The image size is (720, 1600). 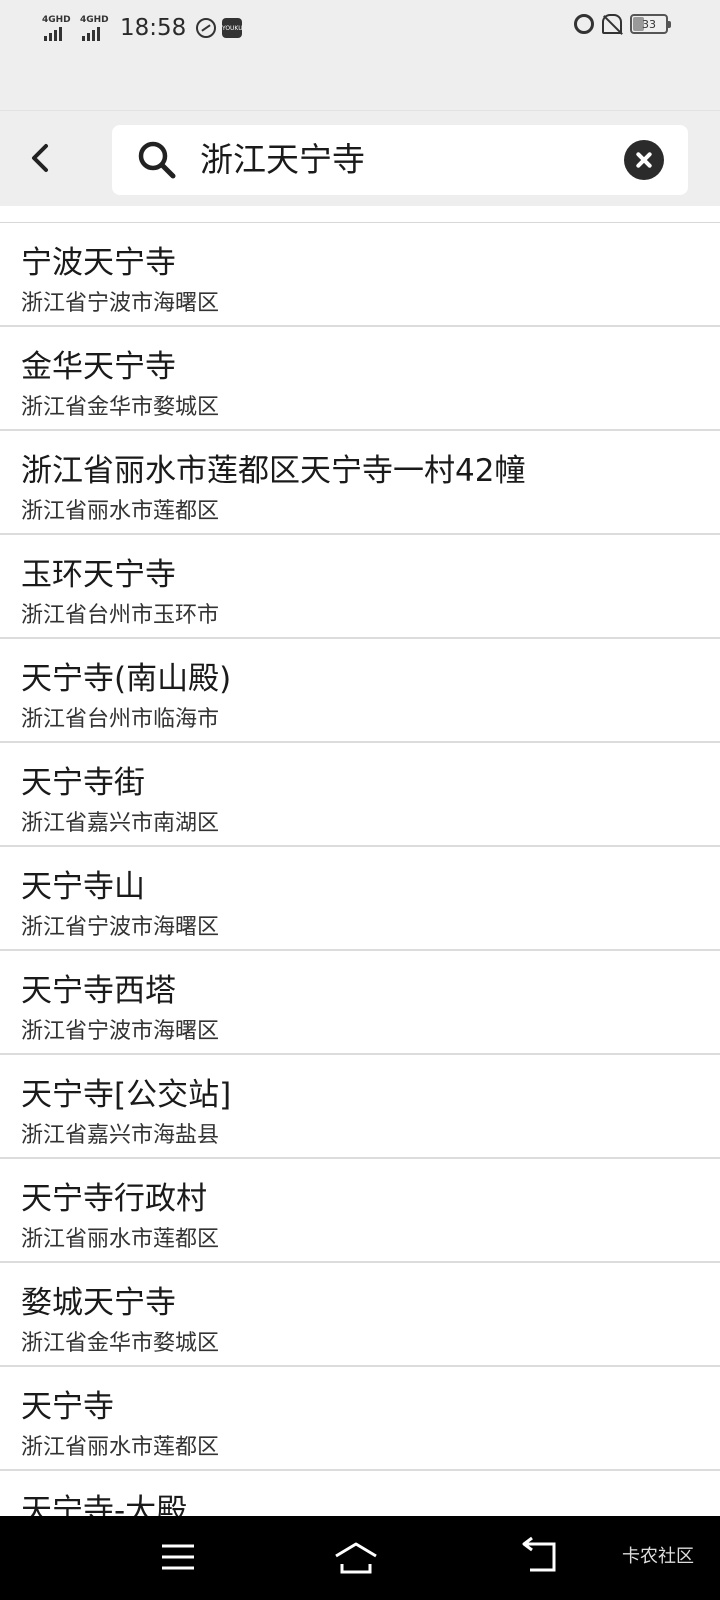 I want to click on search-icon, so click(x=157, y=160).